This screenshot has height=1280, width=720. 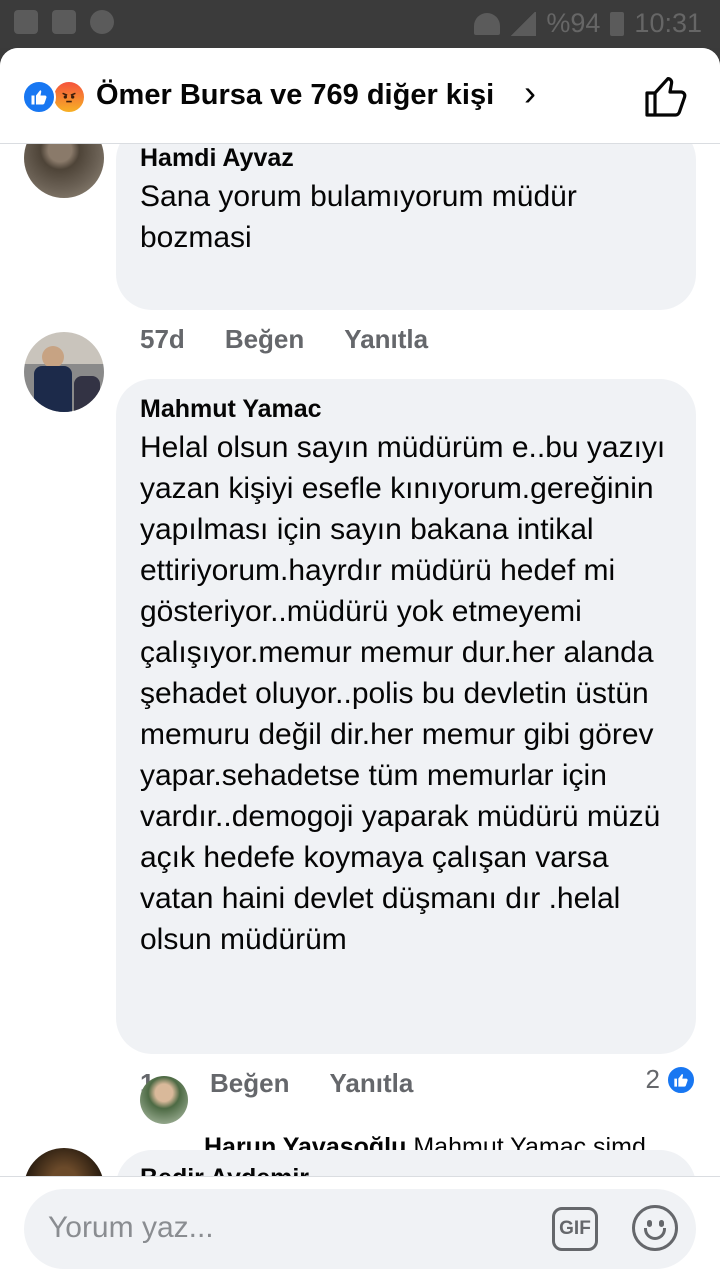 What do you see at coordinates (668, 23) in the screenshot?
I see `clock: 10:31` at bounding box center [668, 23].